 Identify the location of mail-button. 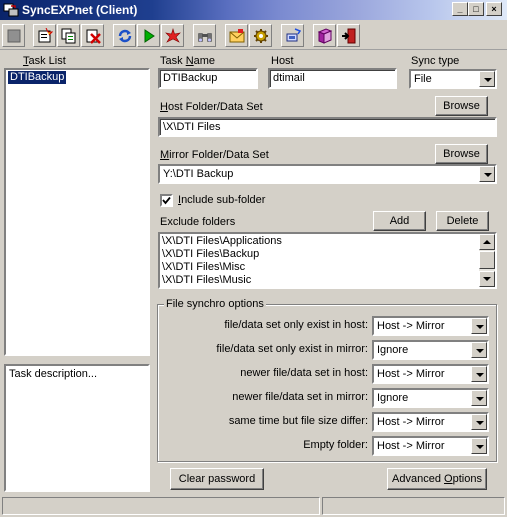
(236, 35).